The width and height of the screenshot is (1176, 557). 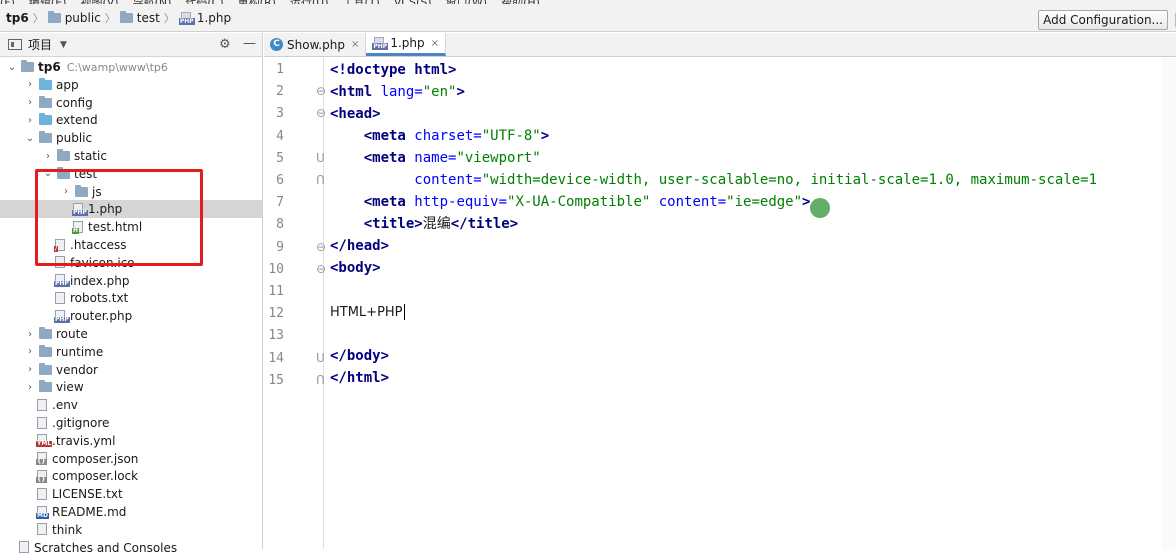 What do you see at coordinates (17, 18) in the screenshot?
I see `breadcrumb-project: tp6` at bounding box center [17, 18].